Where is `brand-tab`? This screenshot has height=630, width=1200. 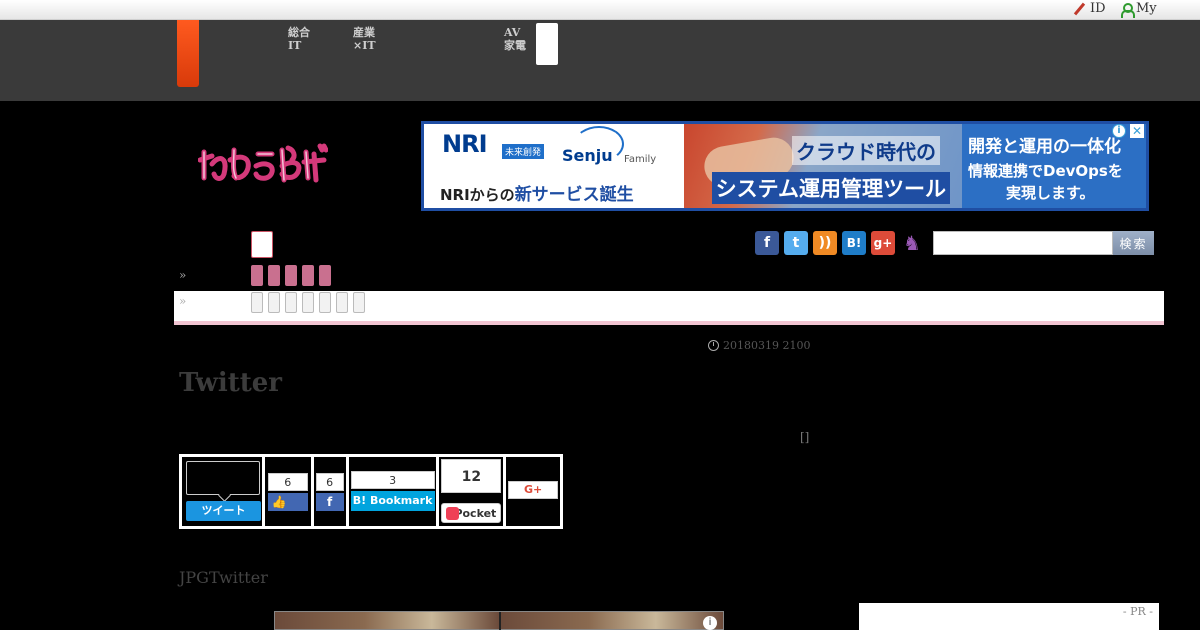
brand-tab is located at coordinates (188, 53).